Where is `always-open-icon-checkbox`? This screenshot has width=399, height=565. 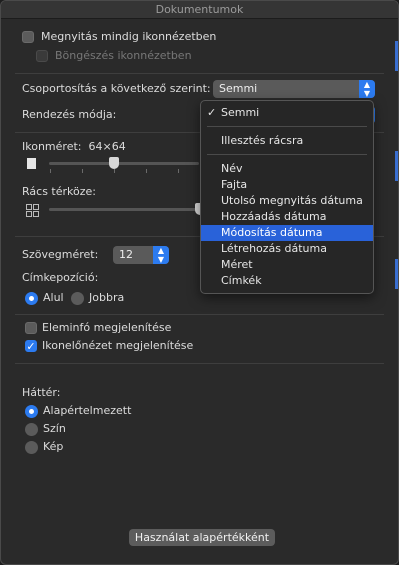 always-open-icon-checkbox is located at coordinates (28, 37).